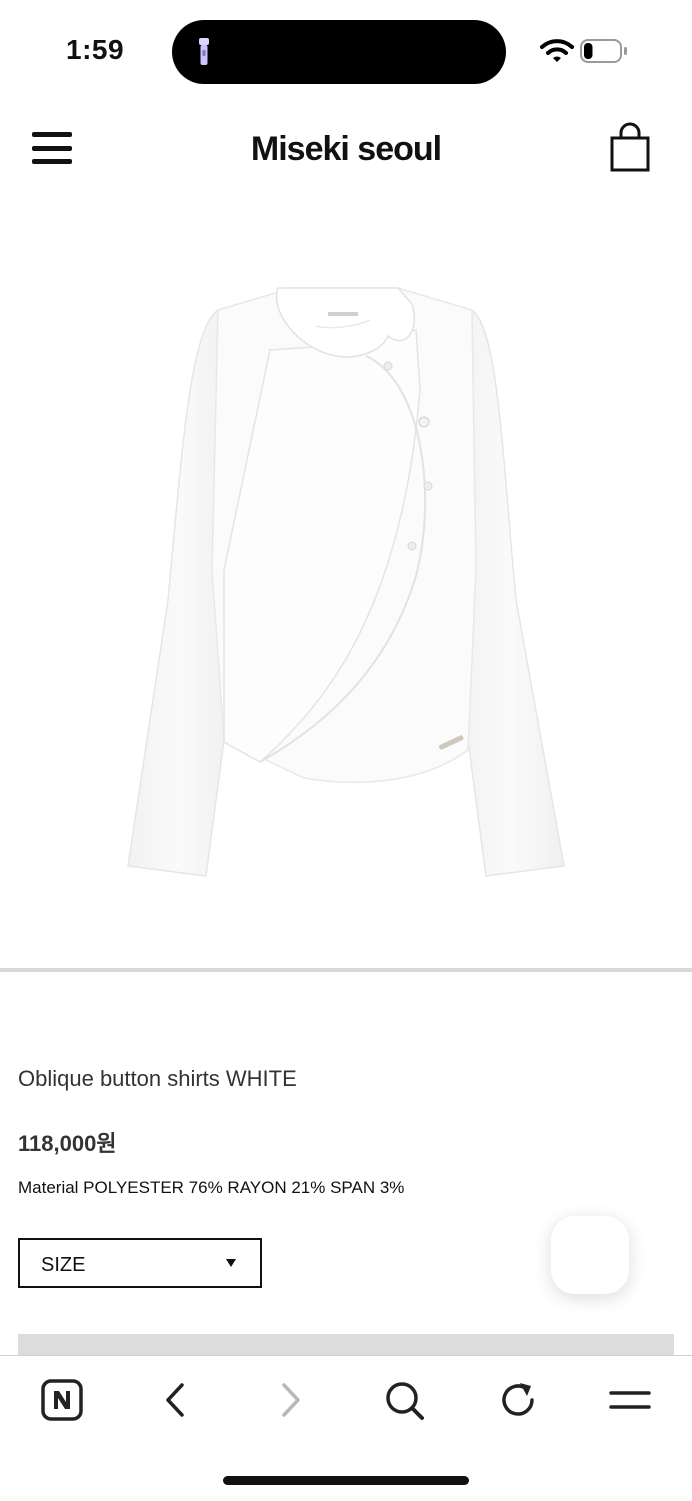 The width and height of the screenshot is (692, 1501). What do you see at coordinates (557, 50) in the screenshot?
I see `wifi-icon` at bounding box center [557, 50].